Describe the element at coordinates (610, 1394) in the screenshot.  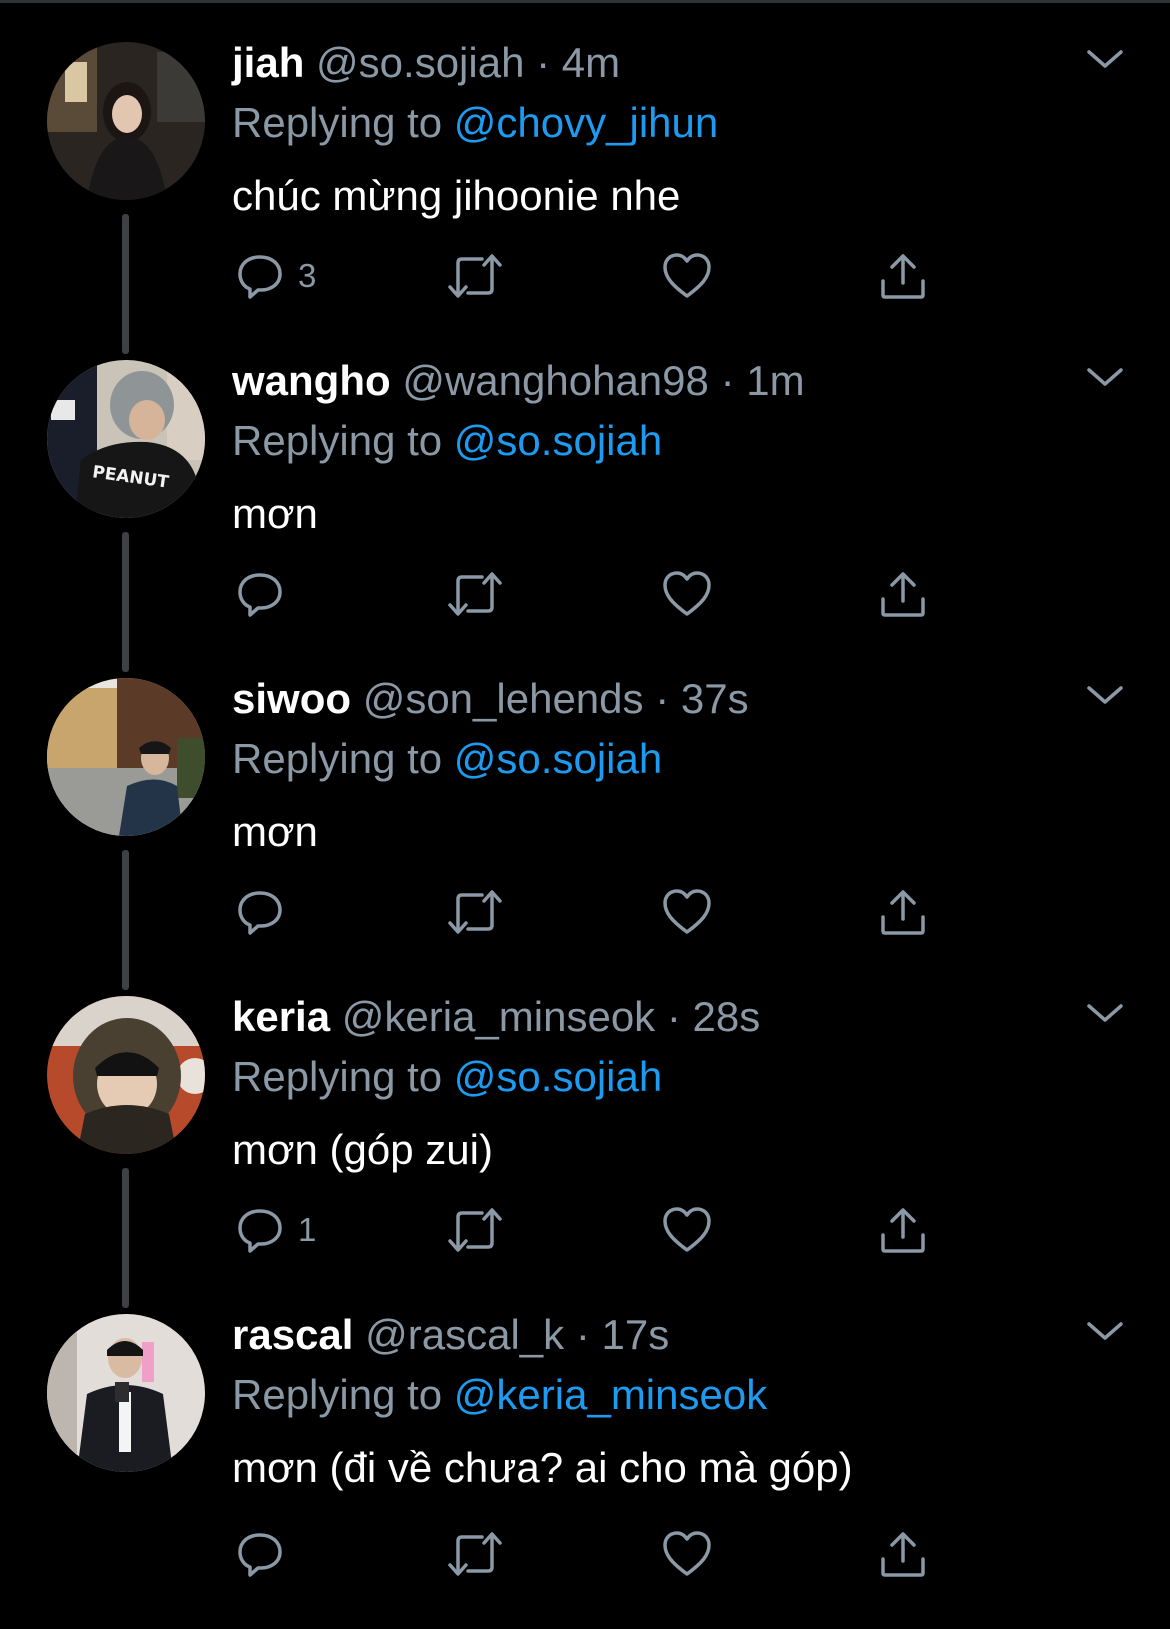
I see `mention-link: @keria_minseok` at that location.